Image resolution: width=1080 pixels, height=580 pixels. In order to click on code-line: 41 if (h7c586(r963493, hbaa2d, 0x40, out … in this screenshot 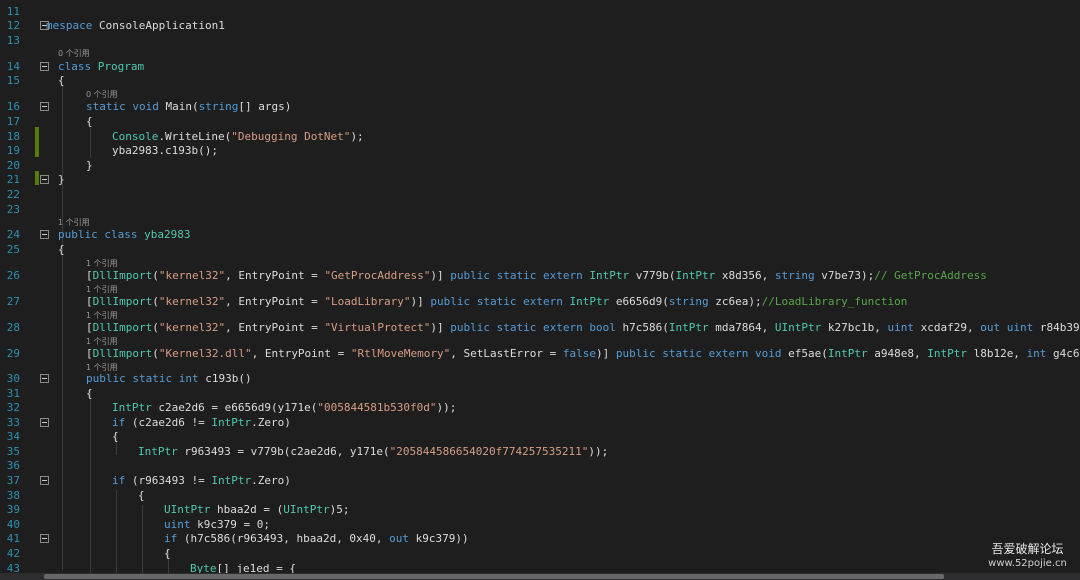, I will do `click(540, 539)`.